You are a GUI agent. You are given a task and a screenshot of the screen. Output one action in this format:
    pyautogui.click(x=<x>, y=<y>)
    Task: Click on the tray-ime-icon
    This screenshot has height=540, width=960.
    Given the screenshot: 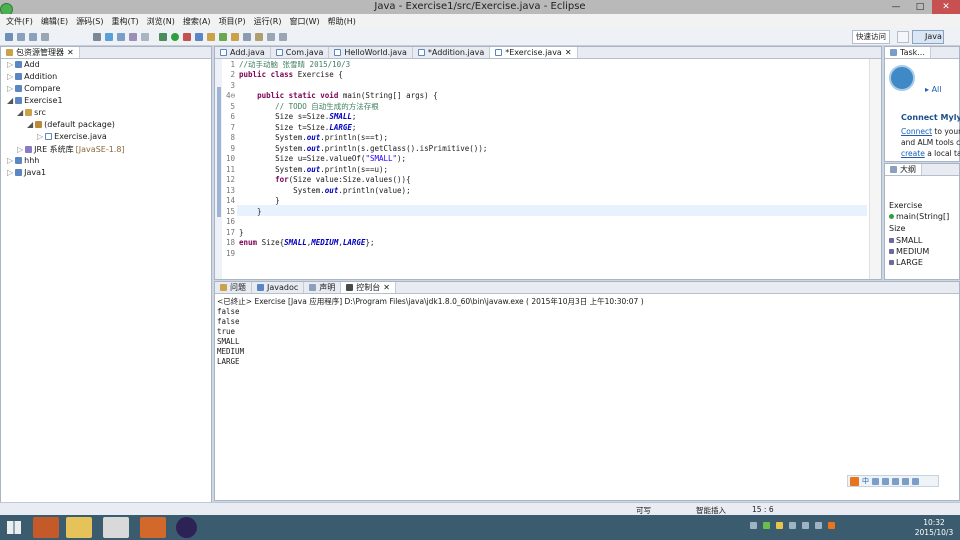 What is the action you would take?
    pyautogui.click(x=831, y=525)
    